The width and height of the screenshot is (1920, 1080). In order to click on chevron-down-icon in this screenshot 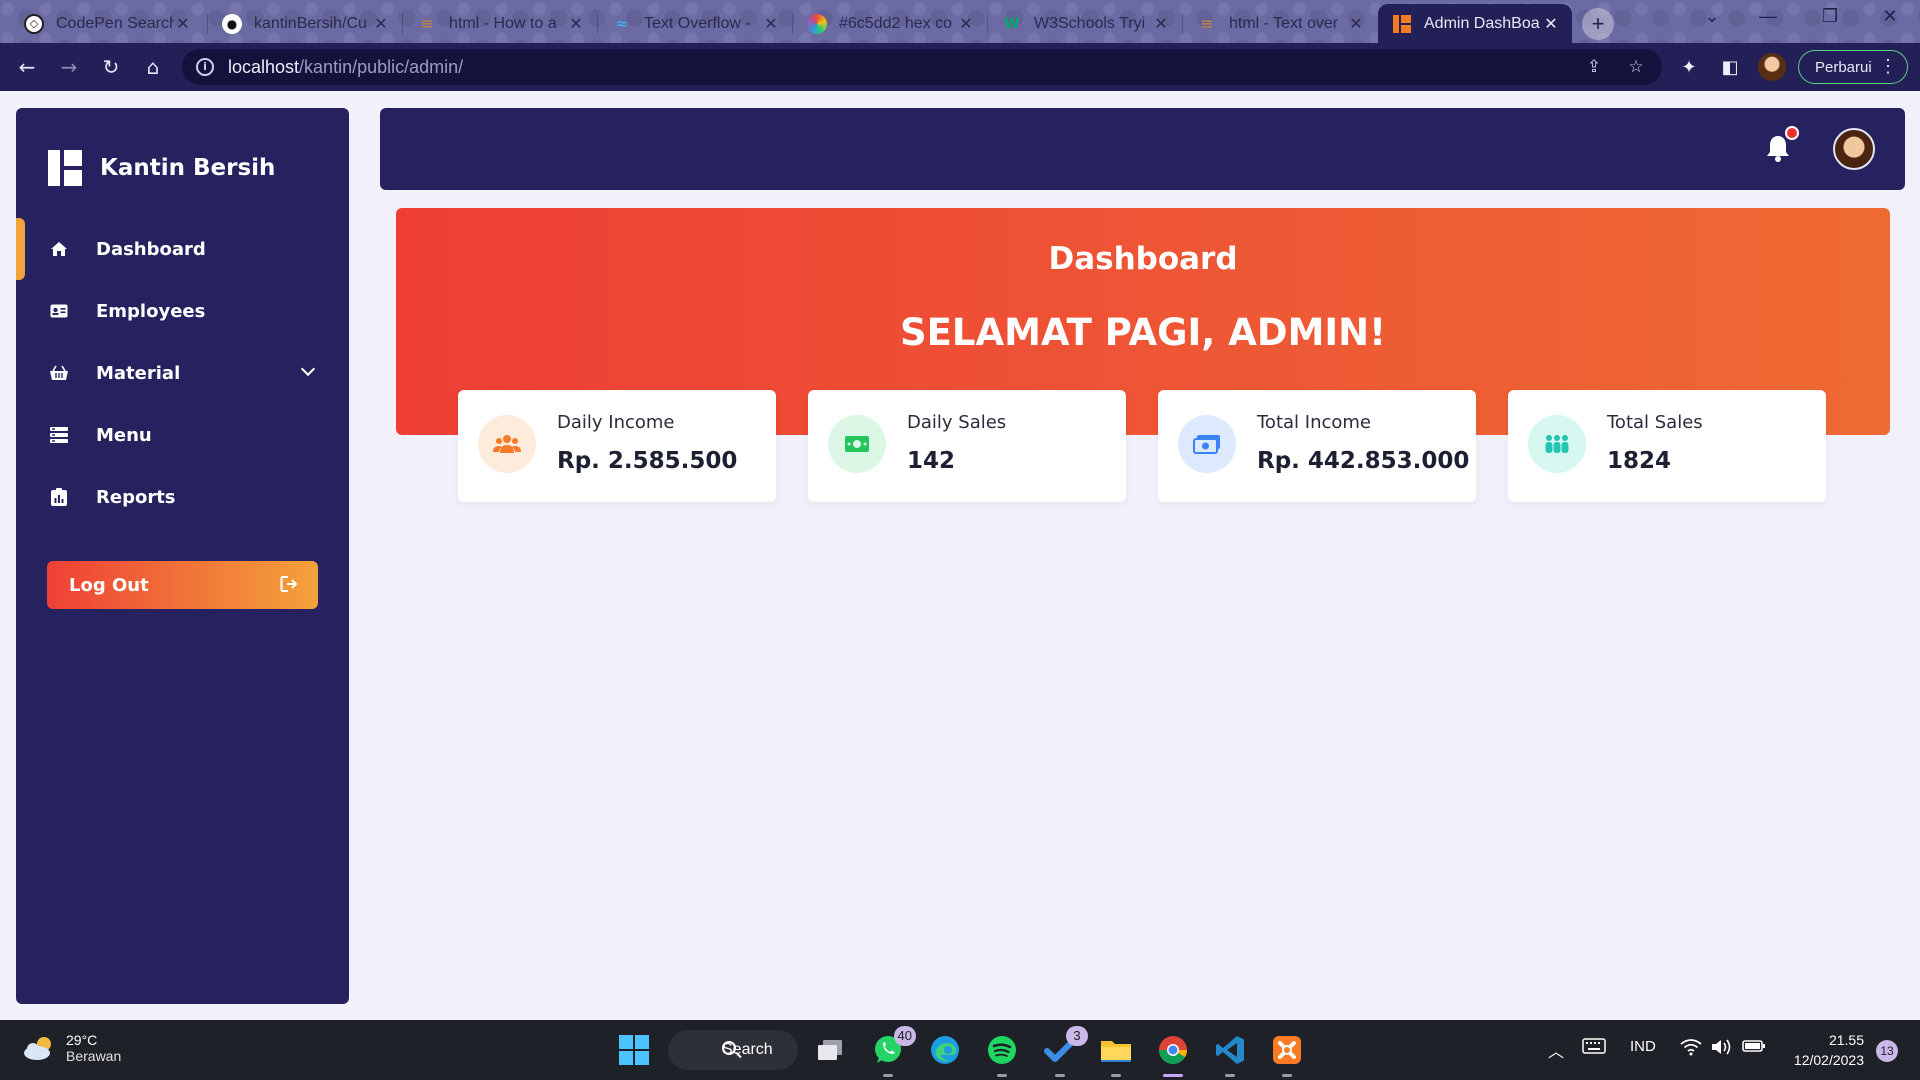, I will do `click(308, 369)`.